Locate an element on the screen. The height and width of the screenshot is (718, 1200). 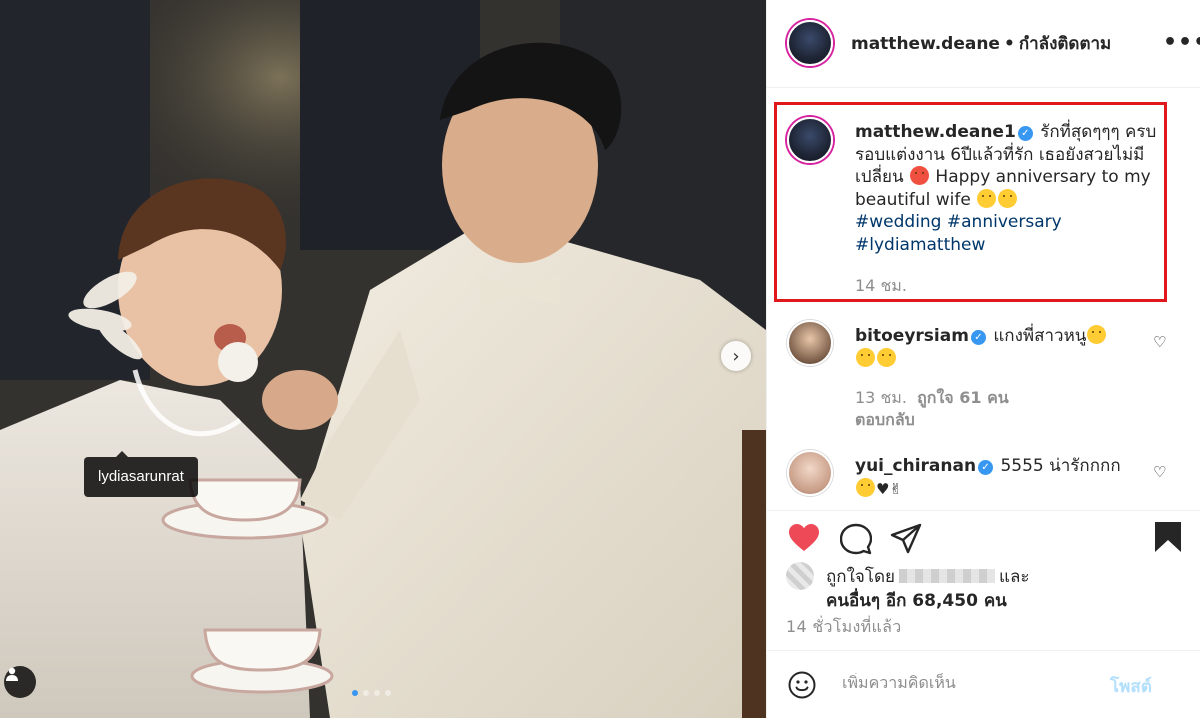
black-heart-icon: ♥ is located at coordinates (883, 488).